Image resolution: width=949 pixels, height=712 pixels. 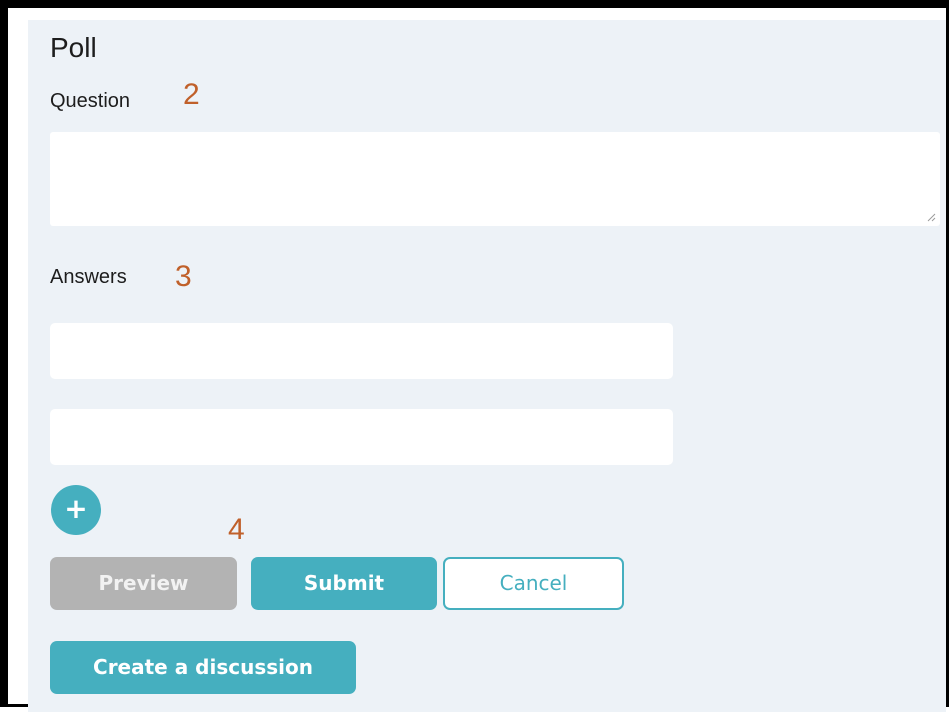 I want to click on annotation-marker-2: 2, so click(x=191, y=94).